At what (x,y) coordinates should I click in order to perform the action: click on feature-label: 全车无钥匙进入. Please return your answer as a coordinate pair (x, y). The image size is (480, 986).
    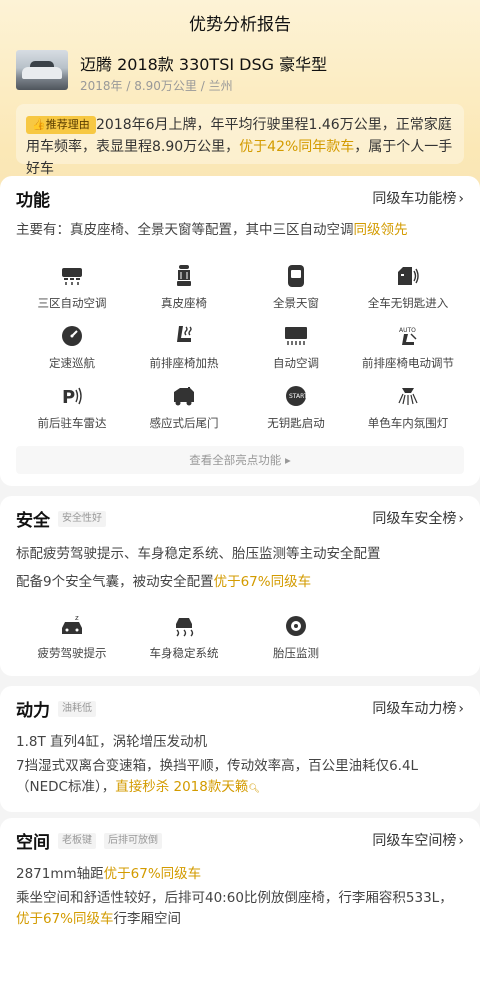
    Looking at the image, I should click on (408, 303).